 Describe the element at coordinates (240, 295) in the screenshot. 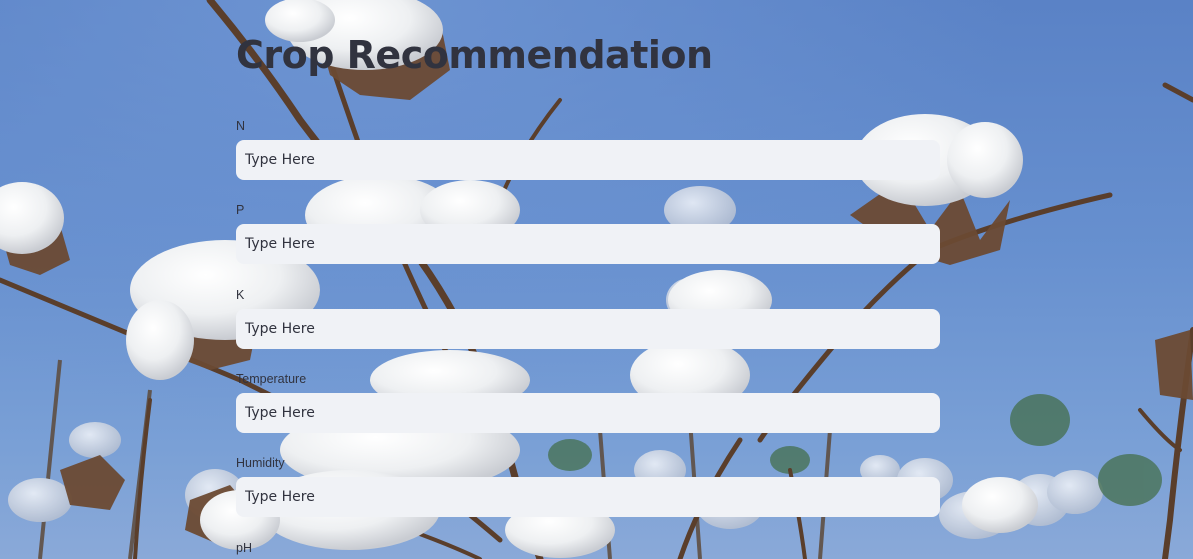

I see `field-k-label: K` at that location.